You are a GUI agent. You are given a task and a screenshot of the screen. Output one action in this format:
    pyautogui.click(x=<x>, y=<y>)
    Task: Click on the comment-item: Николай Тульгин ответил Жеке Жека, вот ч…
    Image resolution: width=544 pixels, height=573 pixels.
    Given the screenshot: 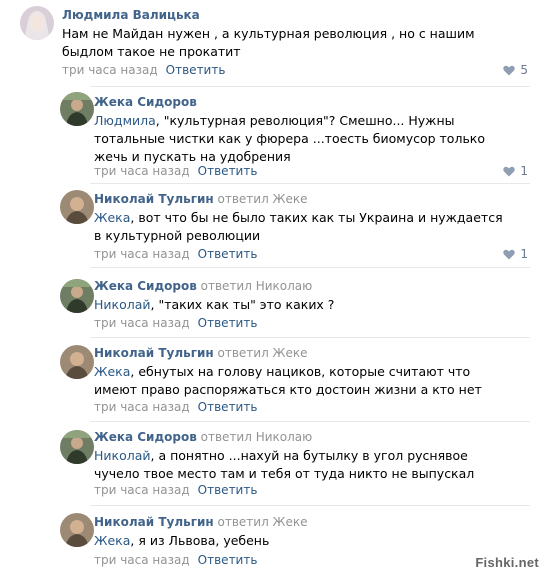 What is the action you would take?
    pyautogui.click(x=272, y=224)
    